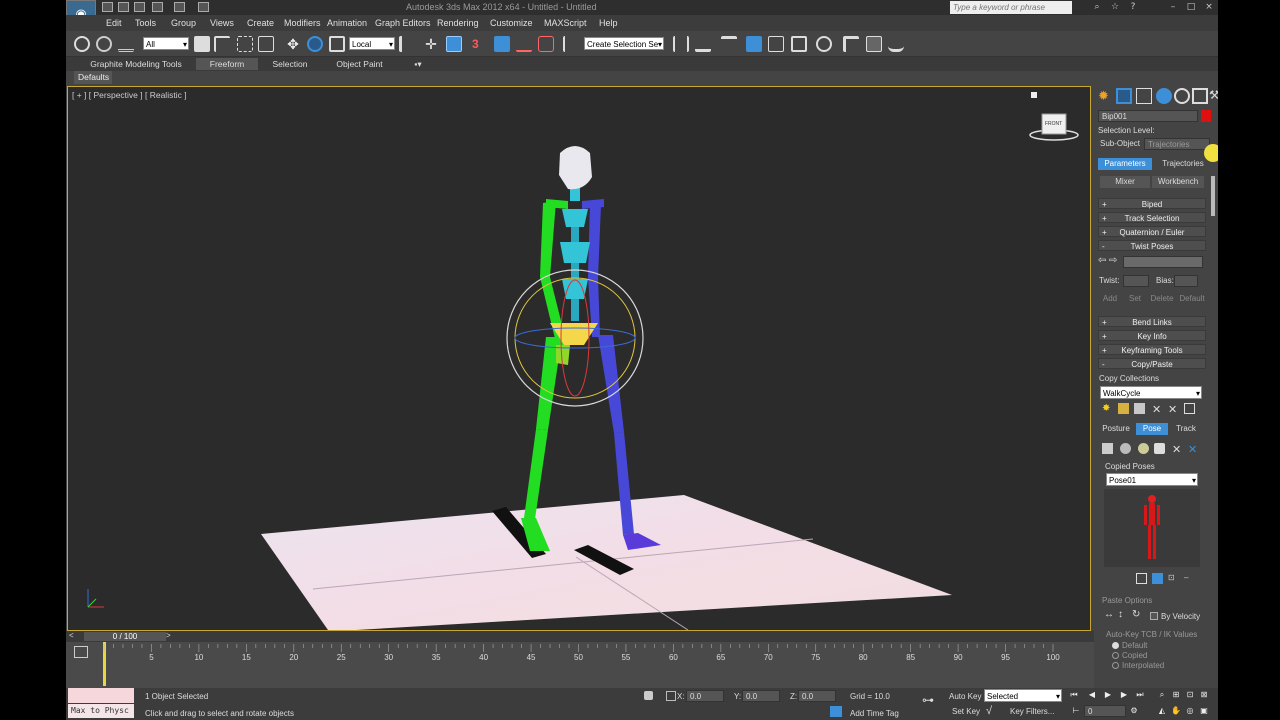 The image size is (1280, 720). Describe the element at coordinates (502, 44) in the screenshot. I see `angle-snap-icon` at that location.